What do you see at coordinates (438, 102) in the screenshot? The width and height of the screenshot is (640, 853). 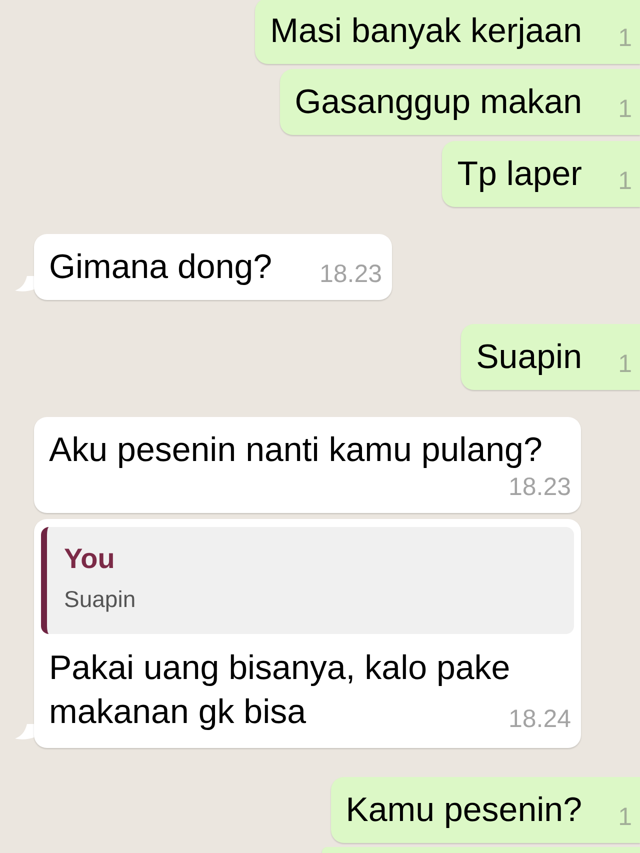 I see `message-text: Gasanggup makan` at bounding box center [438, 102].